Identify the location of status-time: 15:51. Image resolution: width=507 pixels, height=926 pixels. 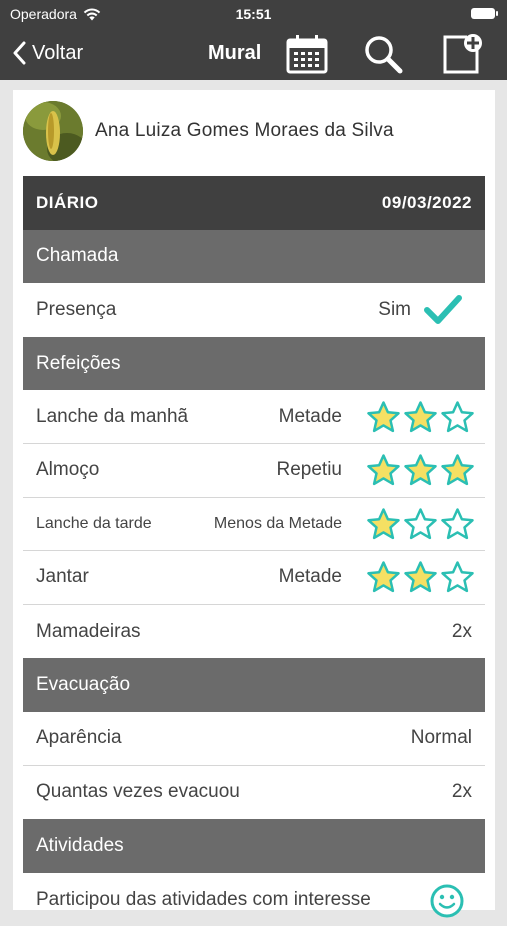
(253, 14).